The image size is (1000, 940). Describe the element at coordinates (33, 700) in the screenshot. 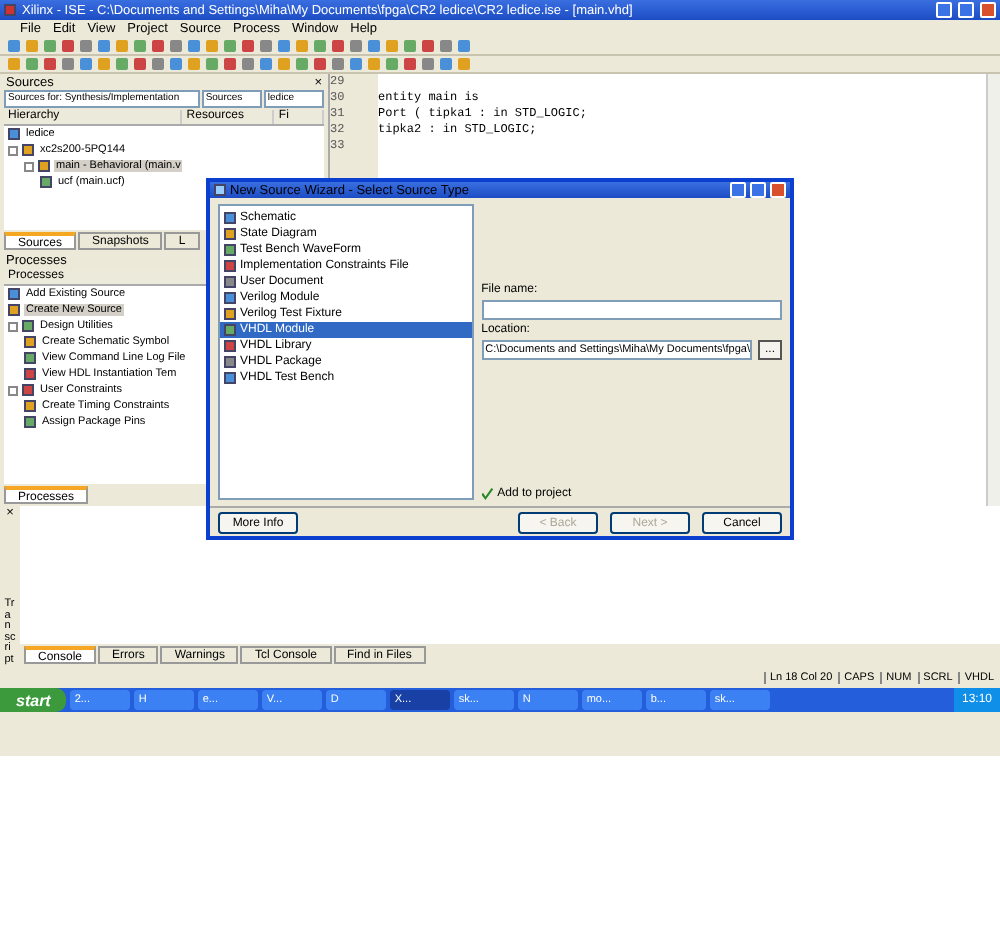

I see `start-button: start` at that location.